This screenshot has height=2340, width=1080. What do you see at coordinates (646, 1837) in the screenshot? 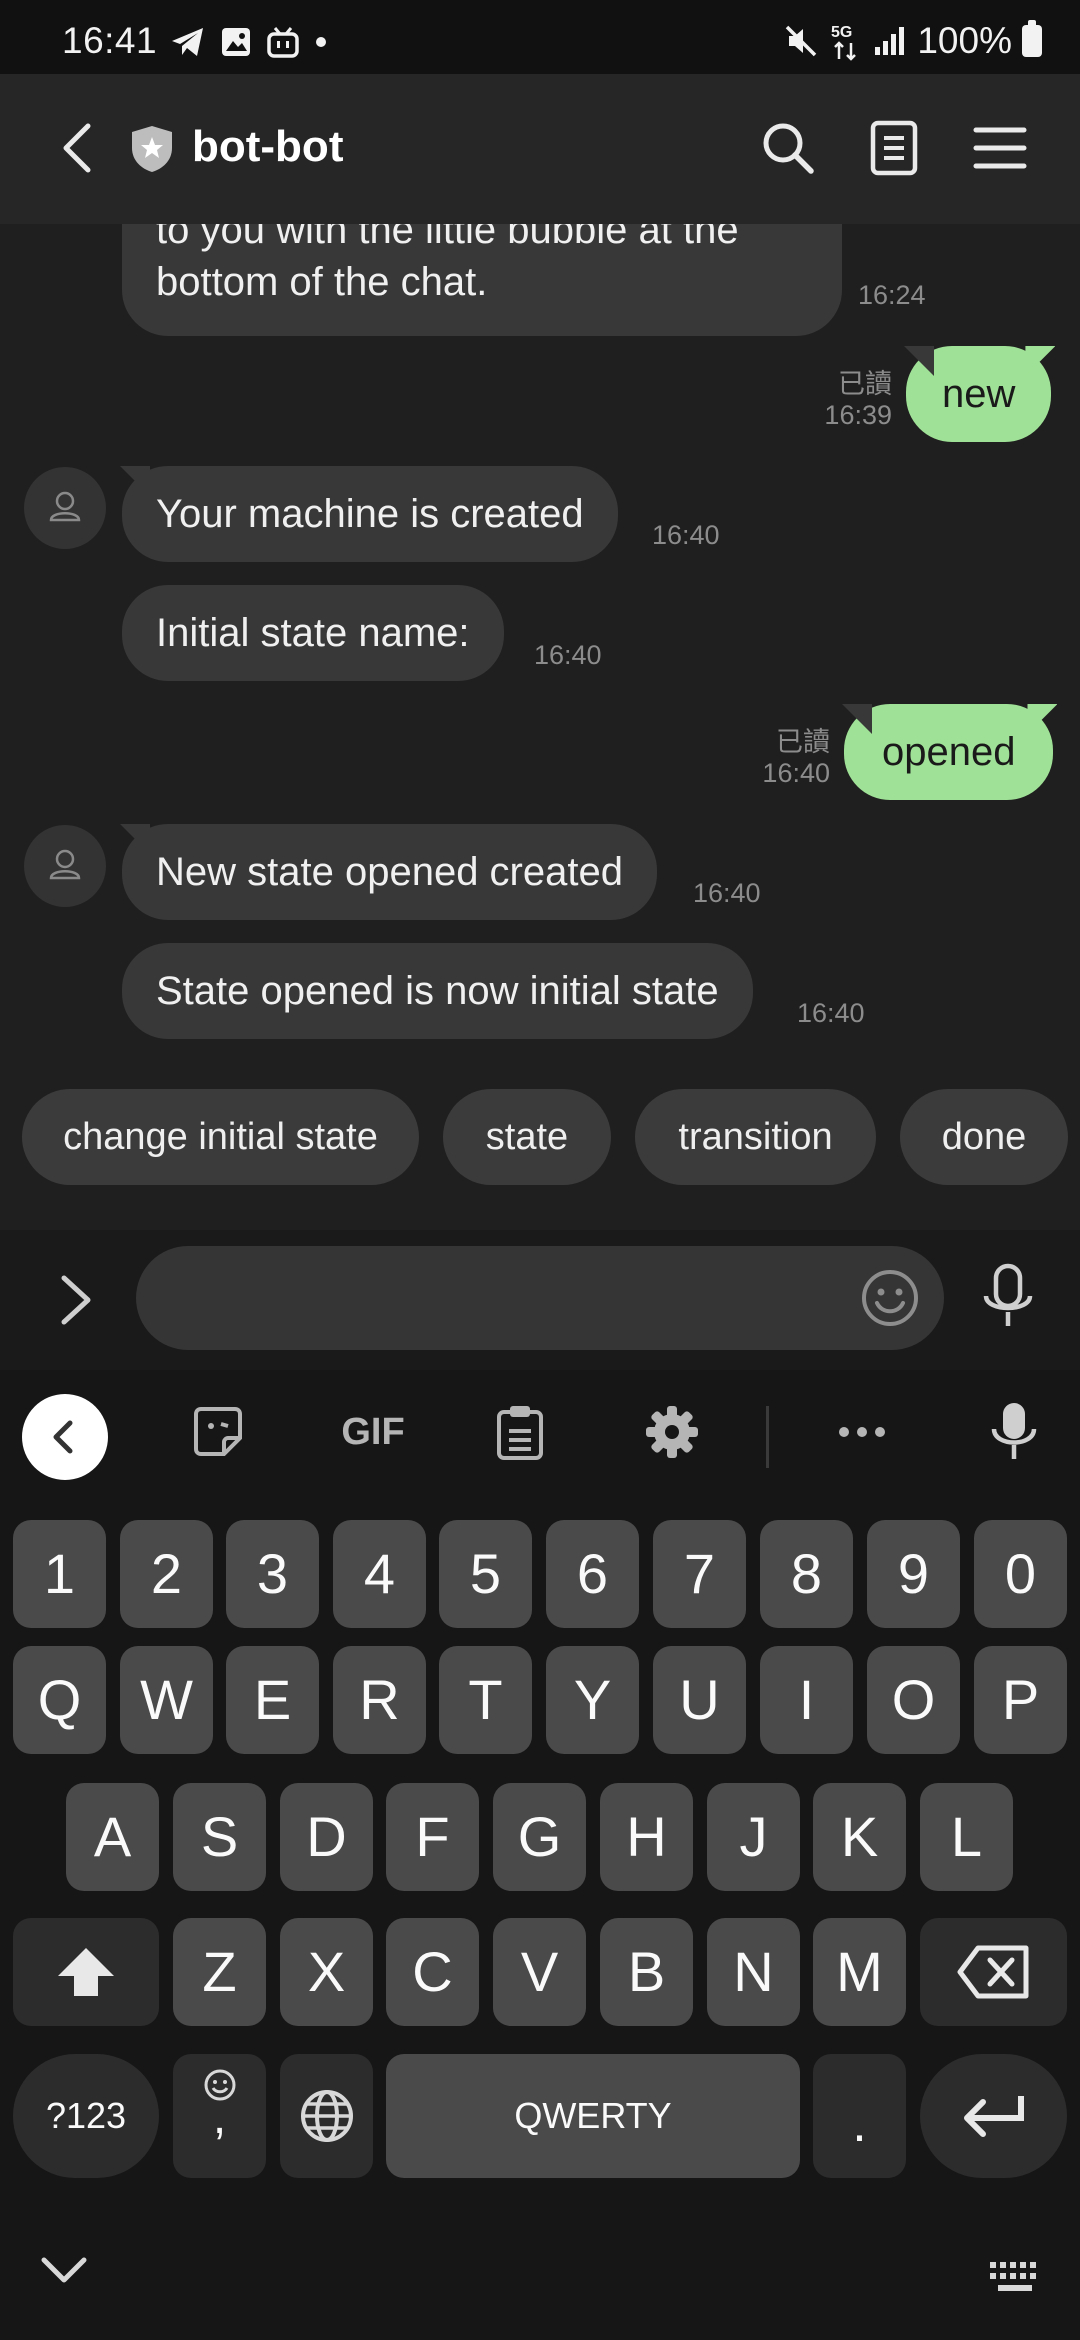
I see `key-h: H` at bounding box center [646, 1837].